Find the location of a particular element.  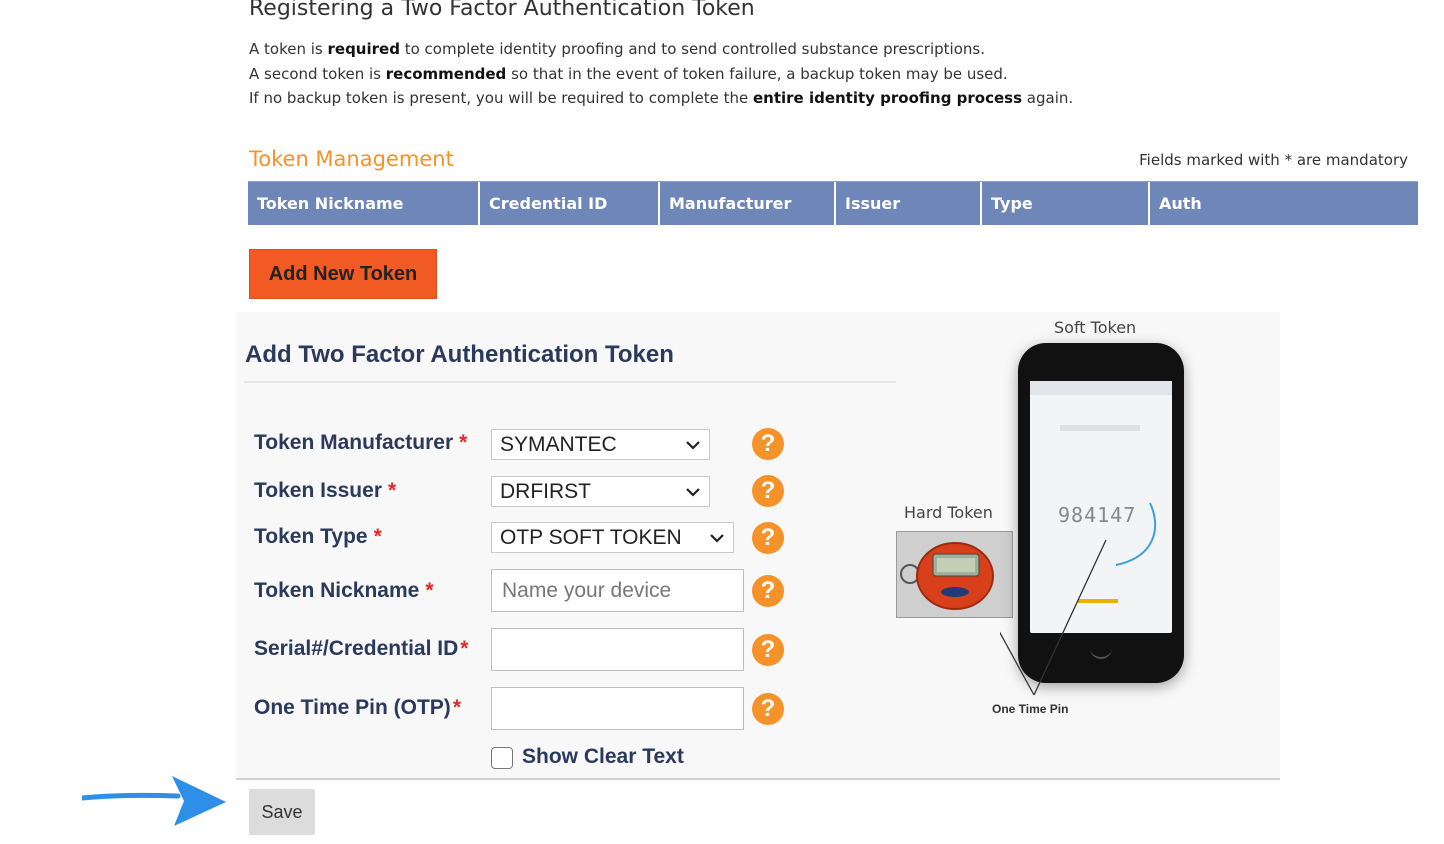

add-new-token-button: Add New Token is located at coordinates (343, 274).